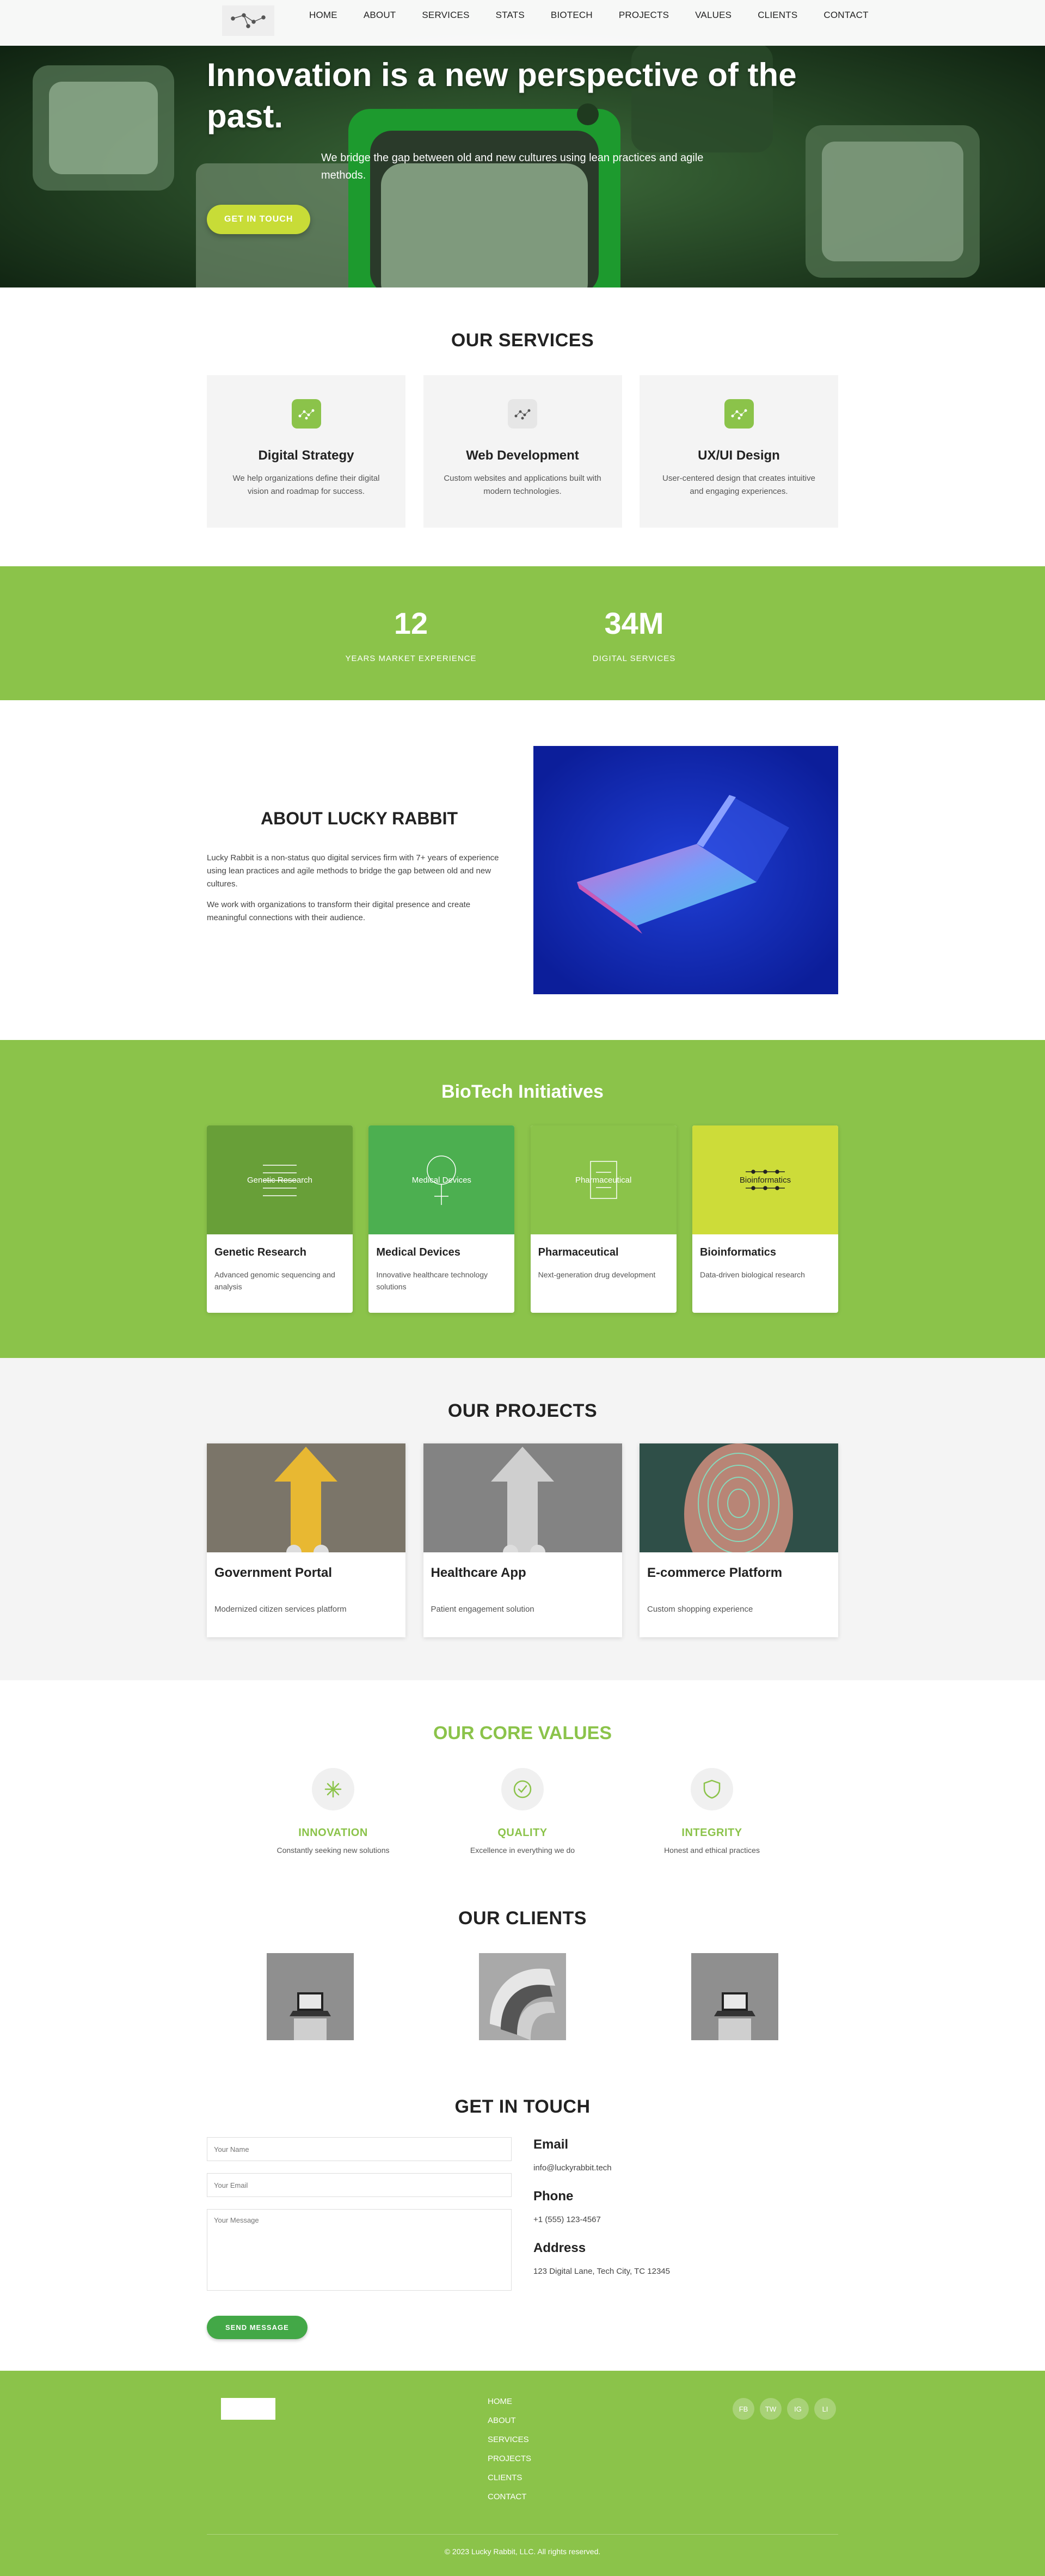  I want to click on nav-values: VALUES, so click(713, 15).